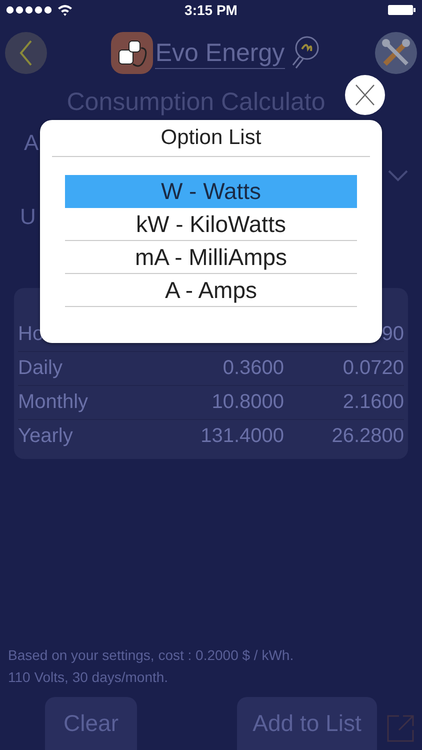  What do you see at coordinates (88, 677) in the screenshot?
I see `settings-note: 110 Volts, 30 days/month.` at bounding box center [88, 677].